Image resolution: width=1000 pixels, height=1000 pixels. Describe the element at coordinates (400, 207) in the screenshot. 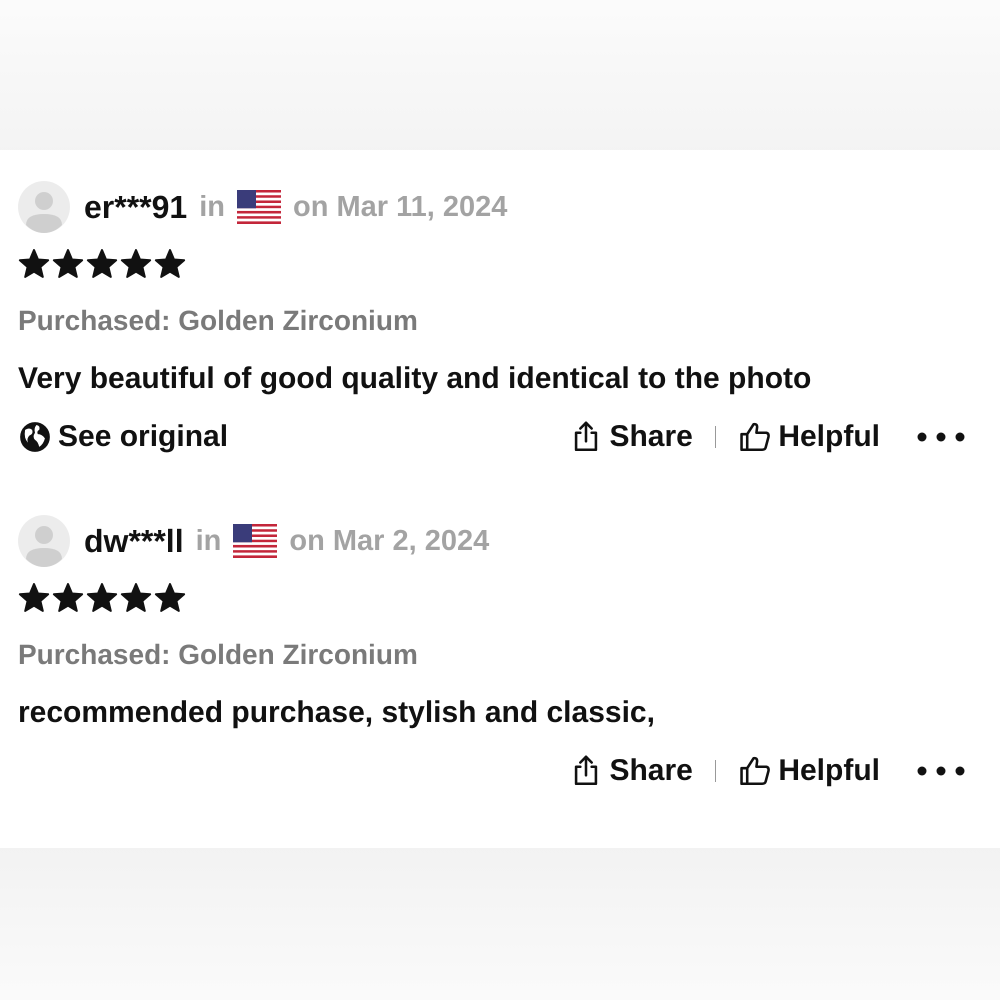

I see `review-date: on Mar 11, 2024` at that location.